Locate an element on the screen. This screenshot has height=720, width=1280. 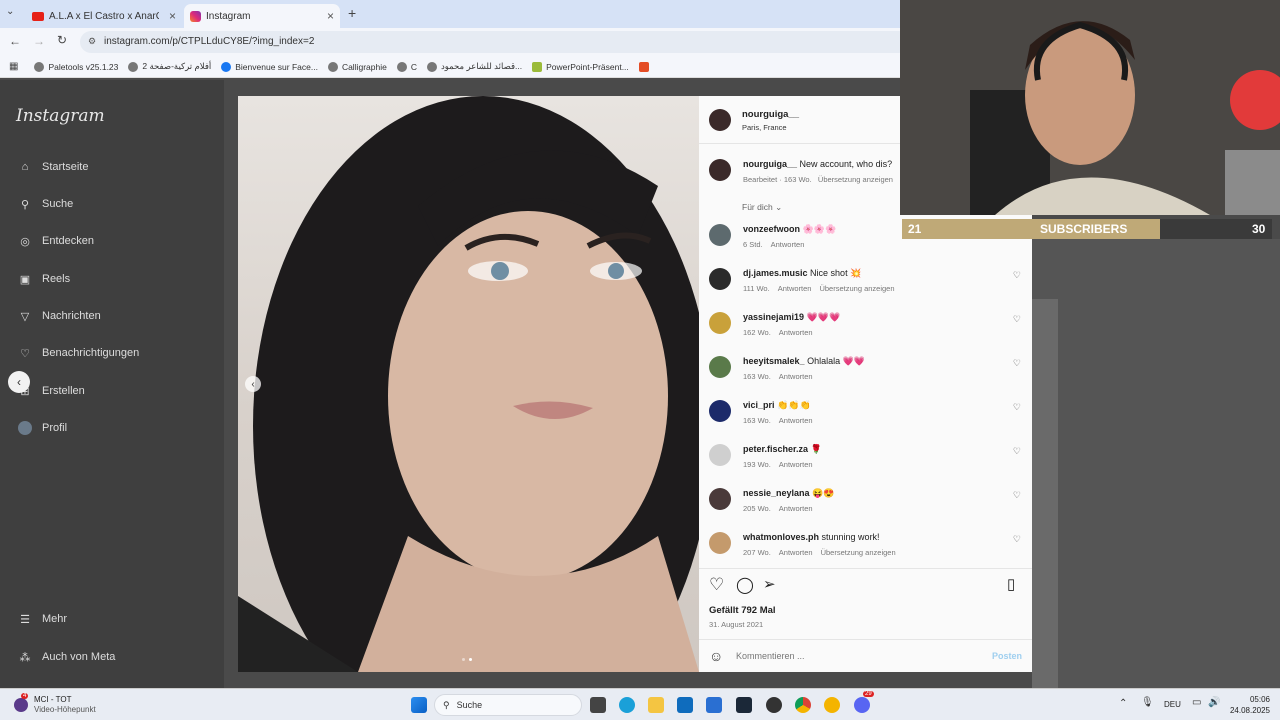
for-you-filter: Für dich ⌄ is located at coordinates (762, 207).